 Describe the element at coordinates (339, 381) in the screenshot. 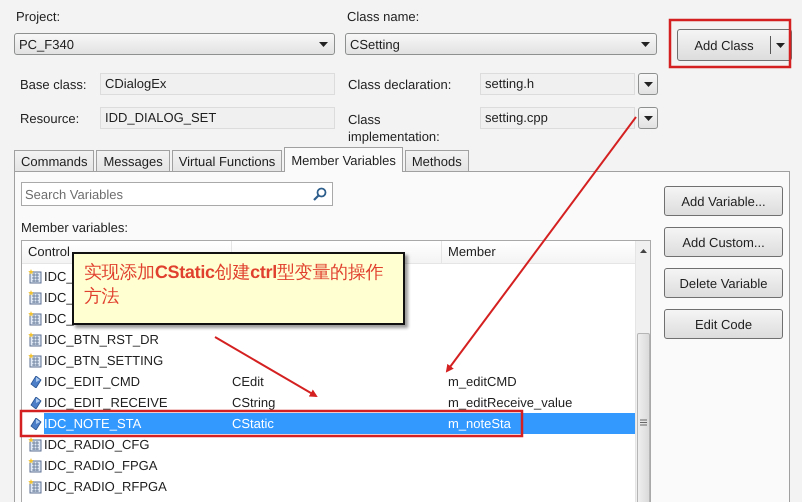

I see `variable-row: IDC_EDIT_CMD CEdit m_editCMD` at that location.